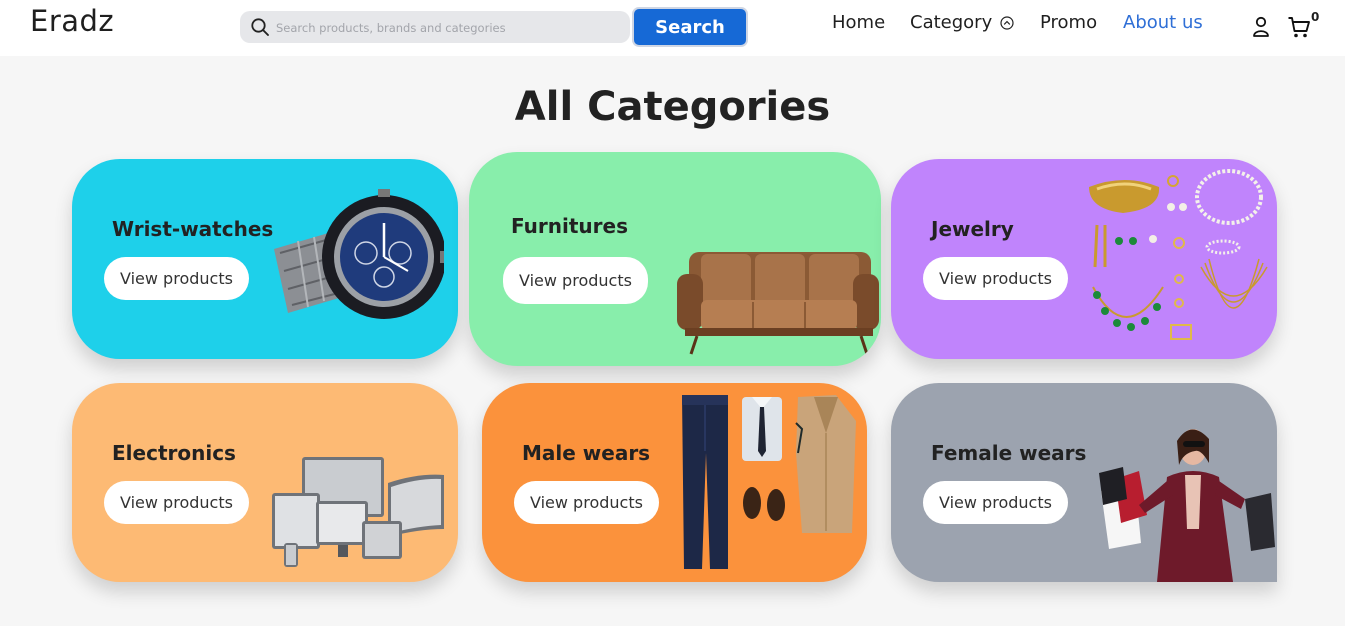  I want to click on category-card-electronics: Electronics View products, so click(265, 482).